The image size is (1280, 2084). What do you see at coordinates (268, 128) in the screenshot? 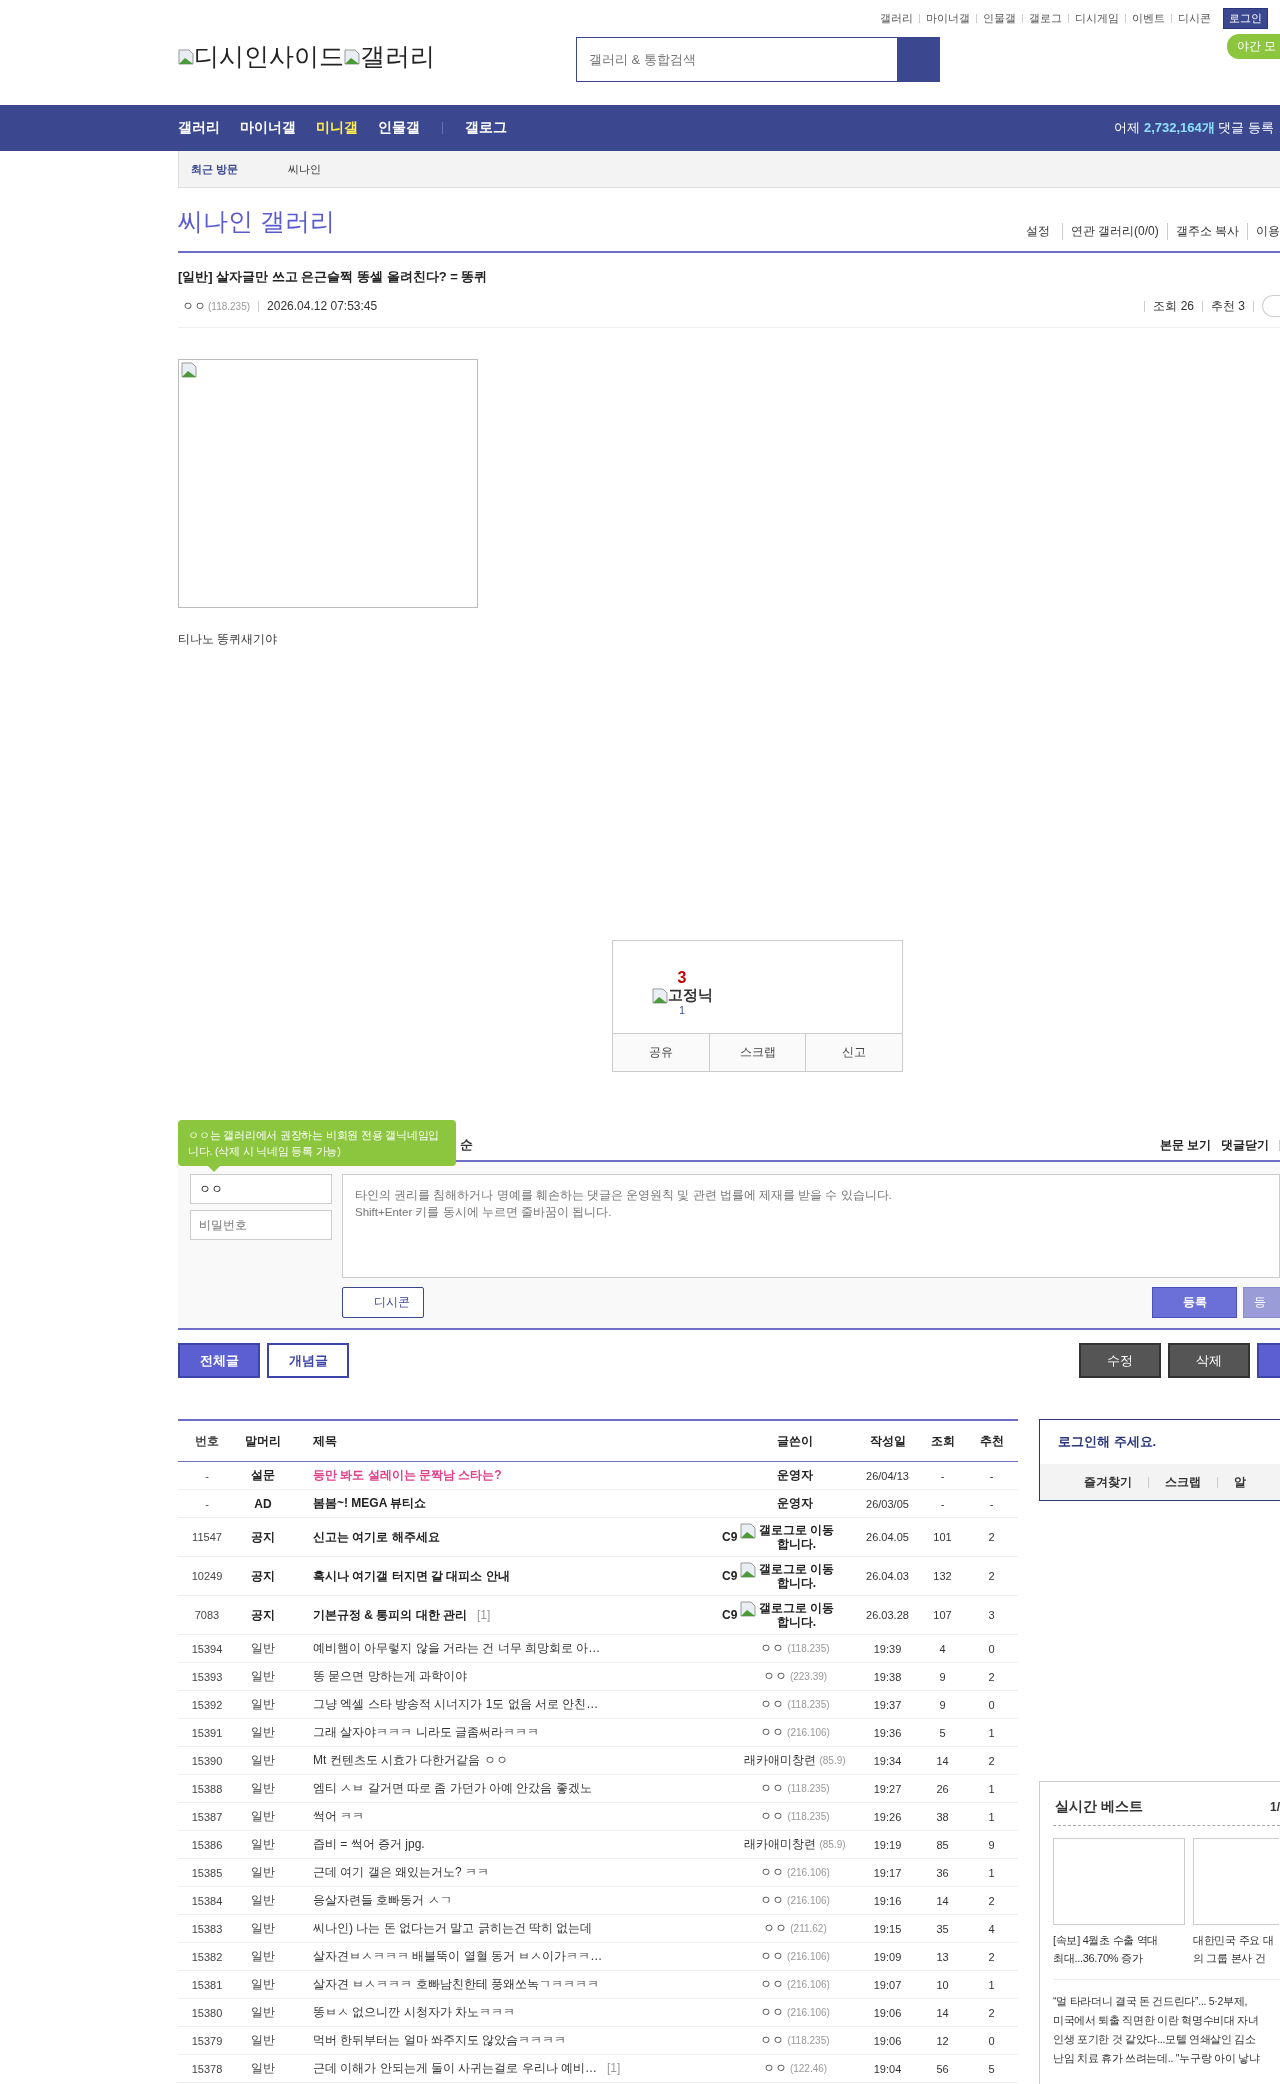
I see `nav-tab: 마이너갤` at bounding box center [268, 128].